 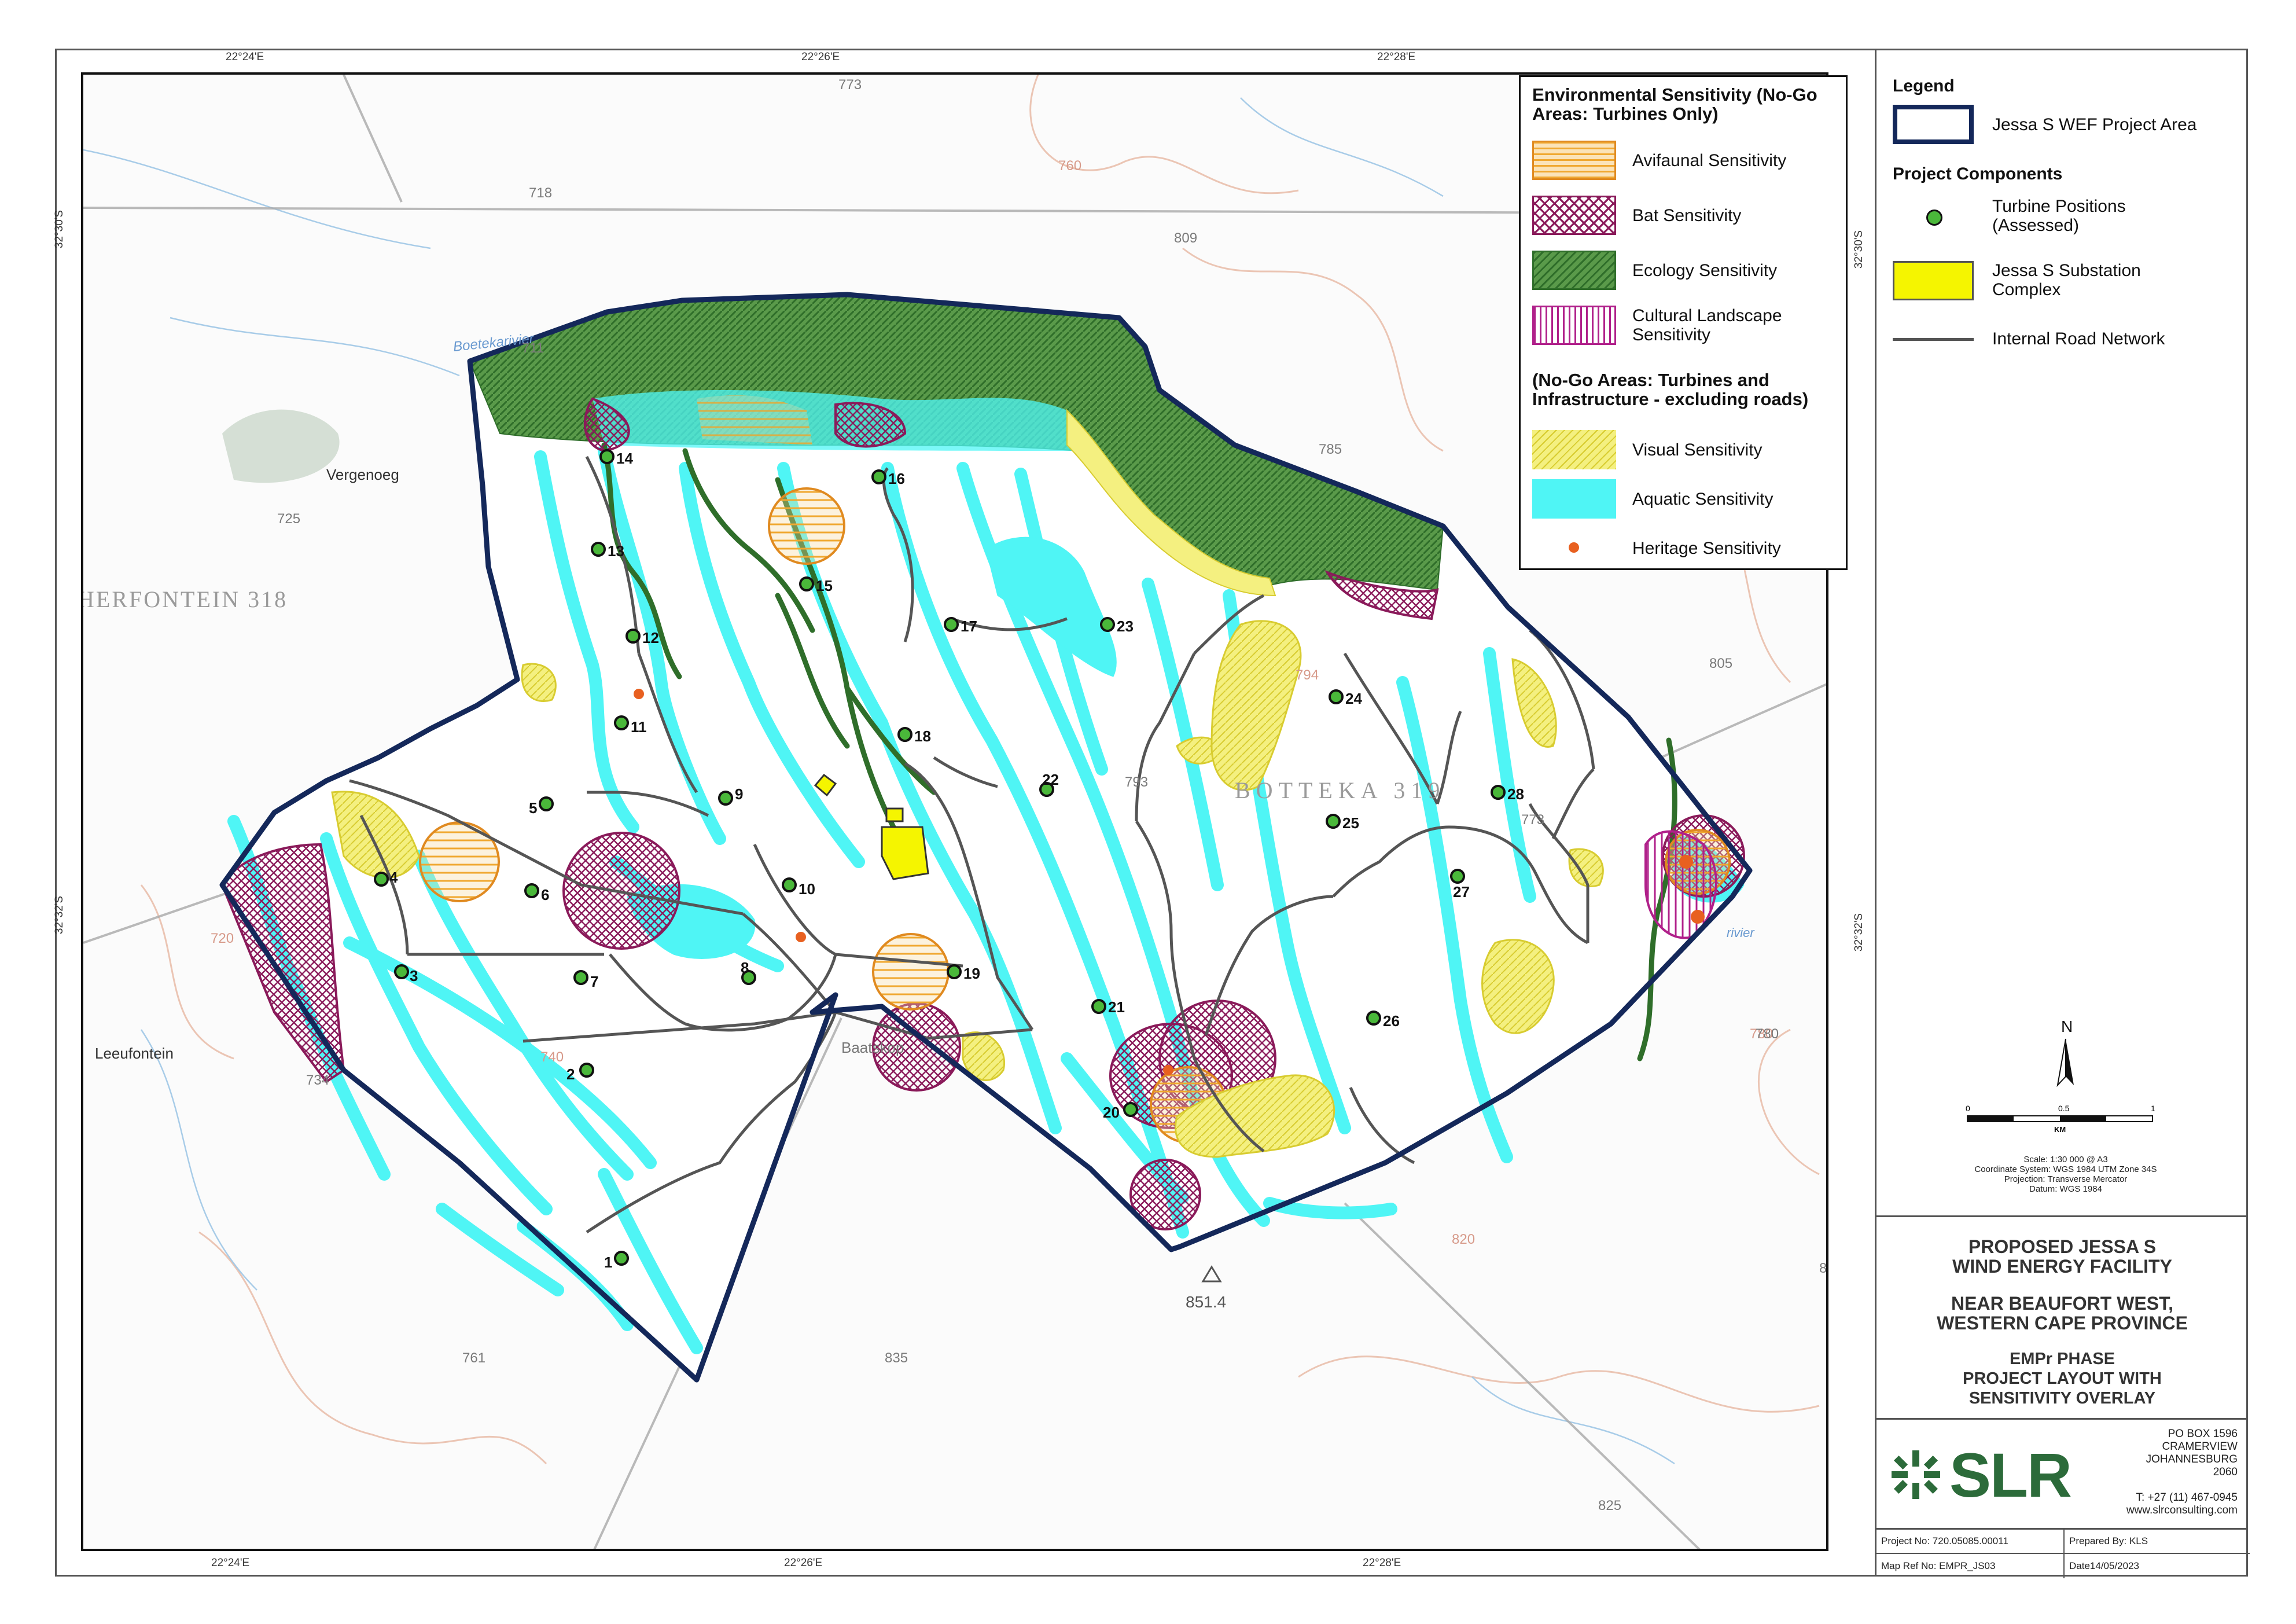 I want to click on turbine-icon, so click(x=1934, y=218).